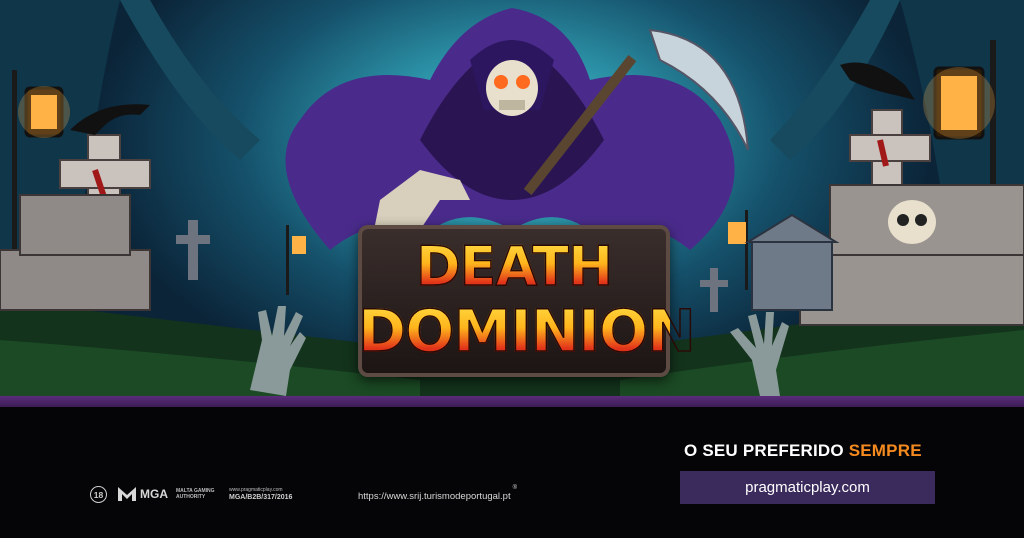 The image size is (1024, 538). I want to click on website-link: pragmaticplay.com, so click(807, 487).